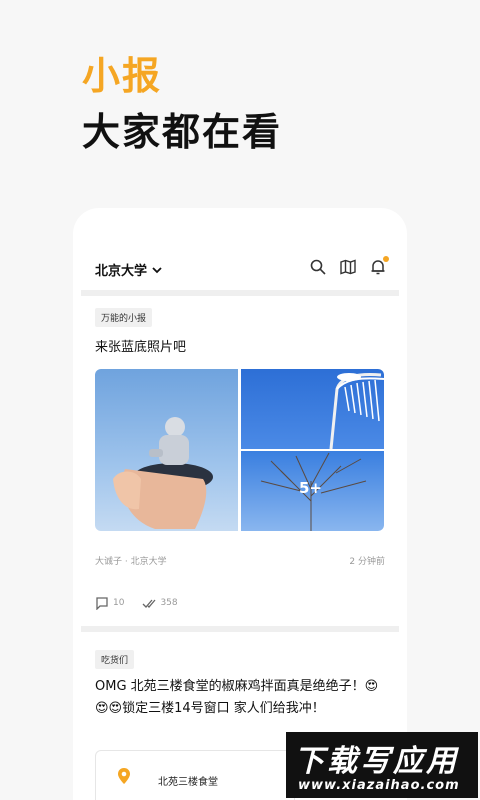  What do you see at coordinates (119, 603) in the screenshot?
I see `comment-count: 10` at bounding box center [119, 603].